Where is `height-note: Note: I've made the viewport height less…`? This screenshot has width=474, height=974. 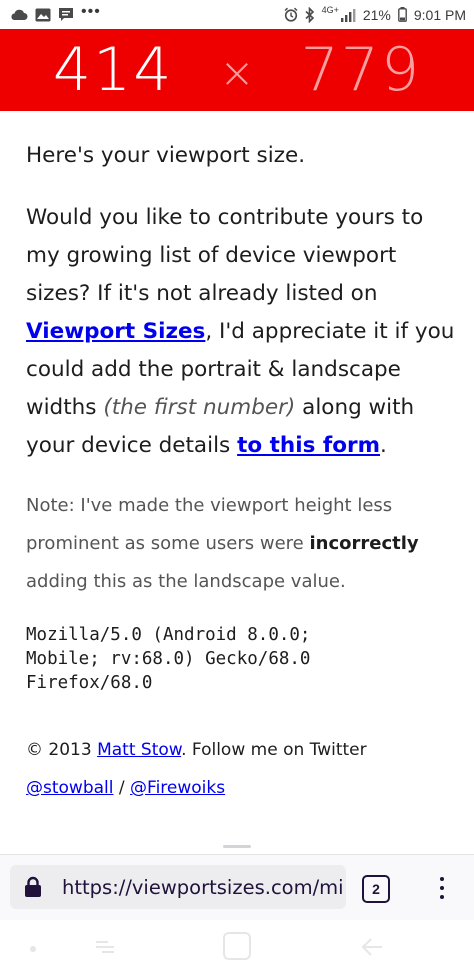 height-note: Note: I've made the viewport height less… is located at coordinates (241, 544).